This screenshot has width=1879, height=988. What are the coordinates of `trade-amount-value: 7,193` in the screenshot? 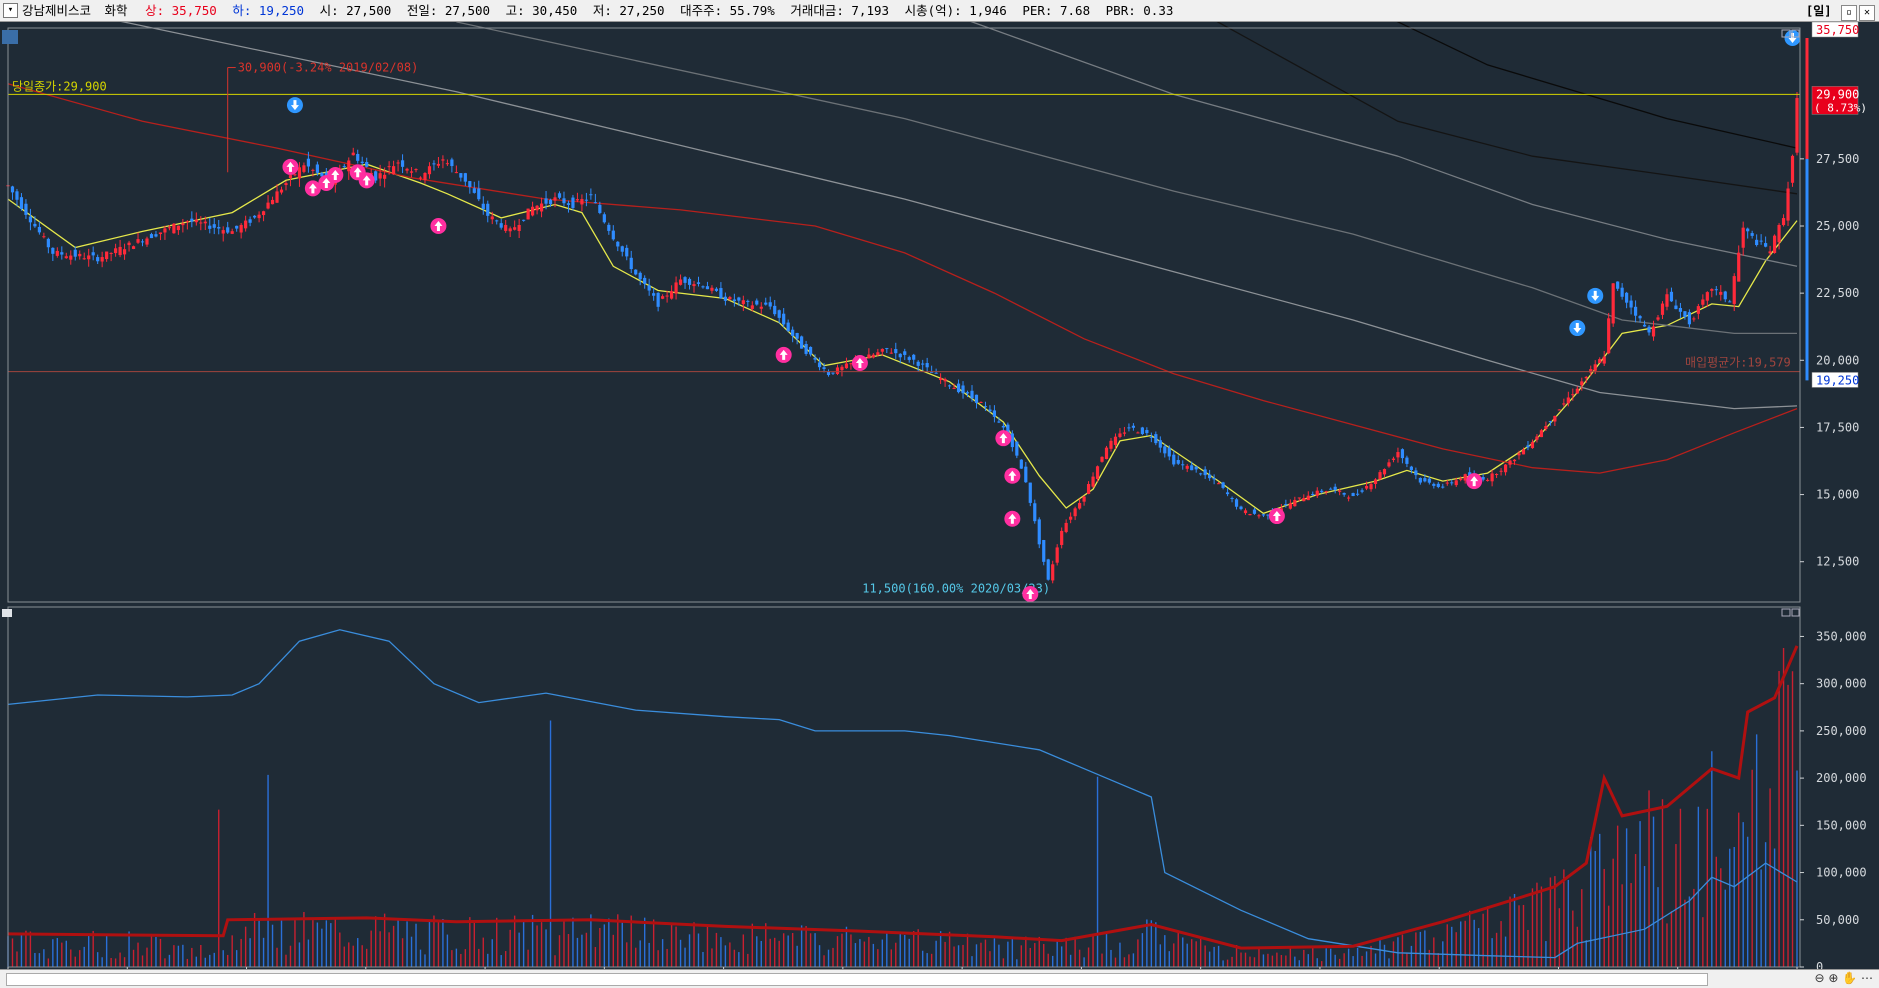 It's located at (870, 10).